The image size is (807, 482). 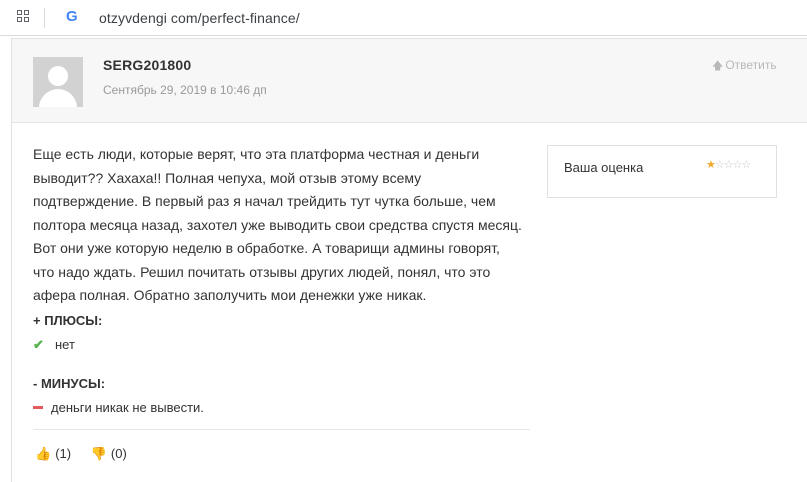 I want to click on pros-item-text: нет, so click(x=65, y=344).